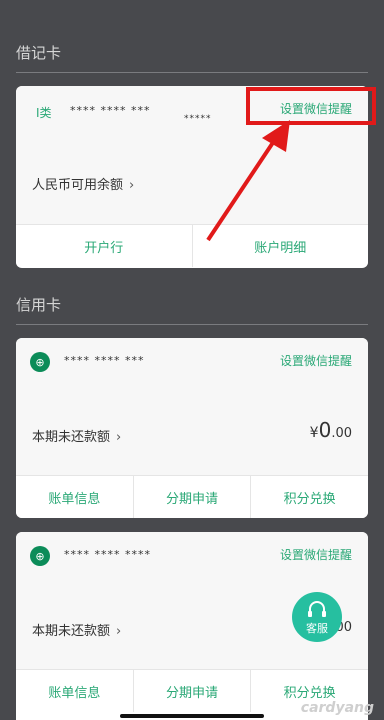  What do you see at coordinates (341, 433) in the screenshot?
I see `amount-decimal: .00` at bounding box center [341, 433].